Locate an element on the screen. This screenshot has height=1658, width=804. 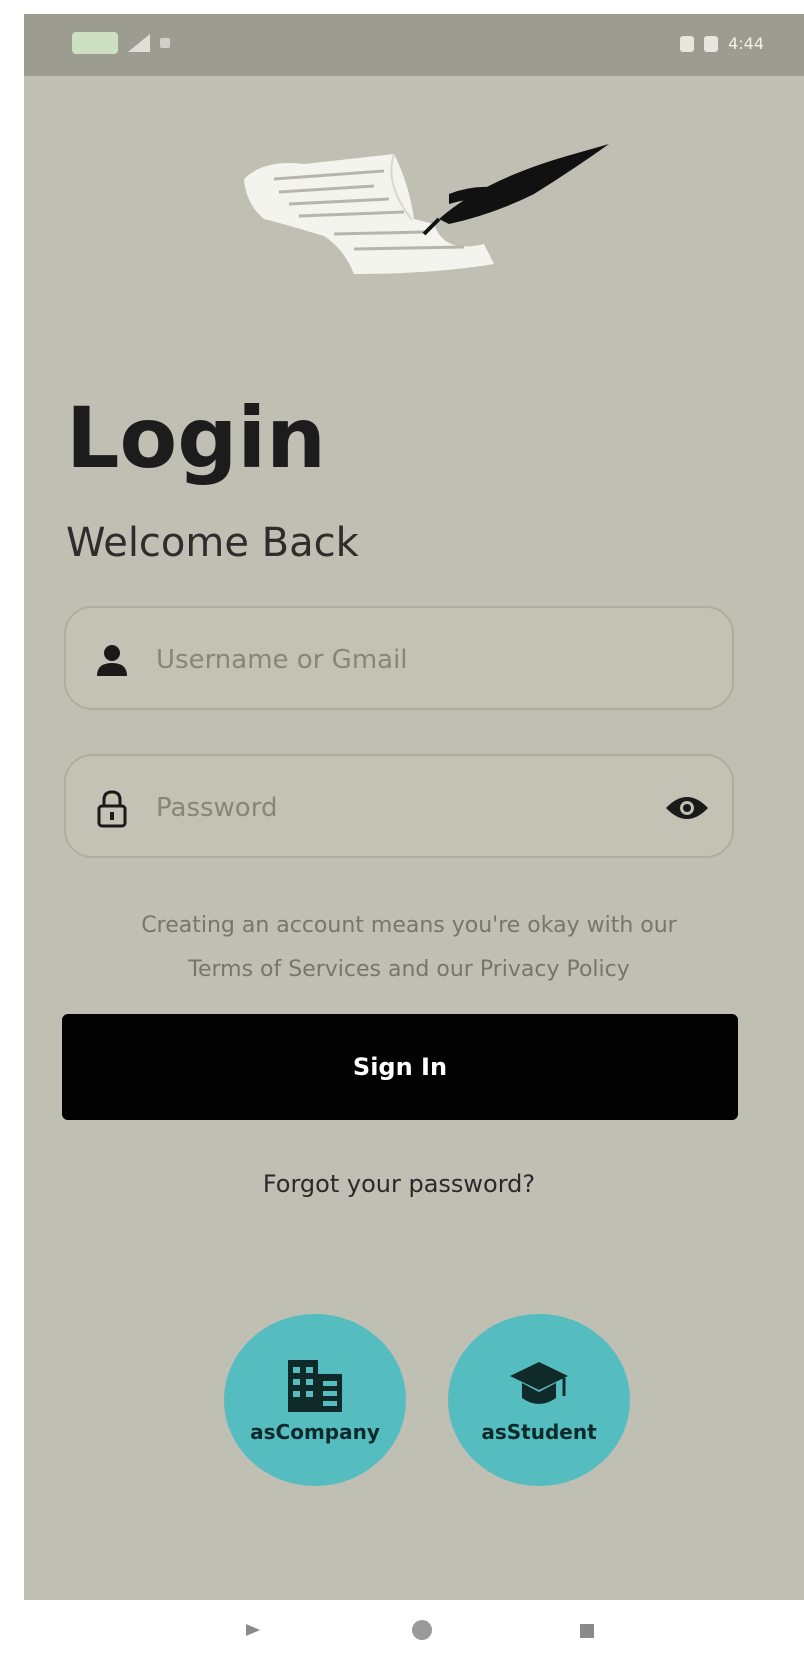
as-student-button: asStudent is located at coordinates (539, 1400).